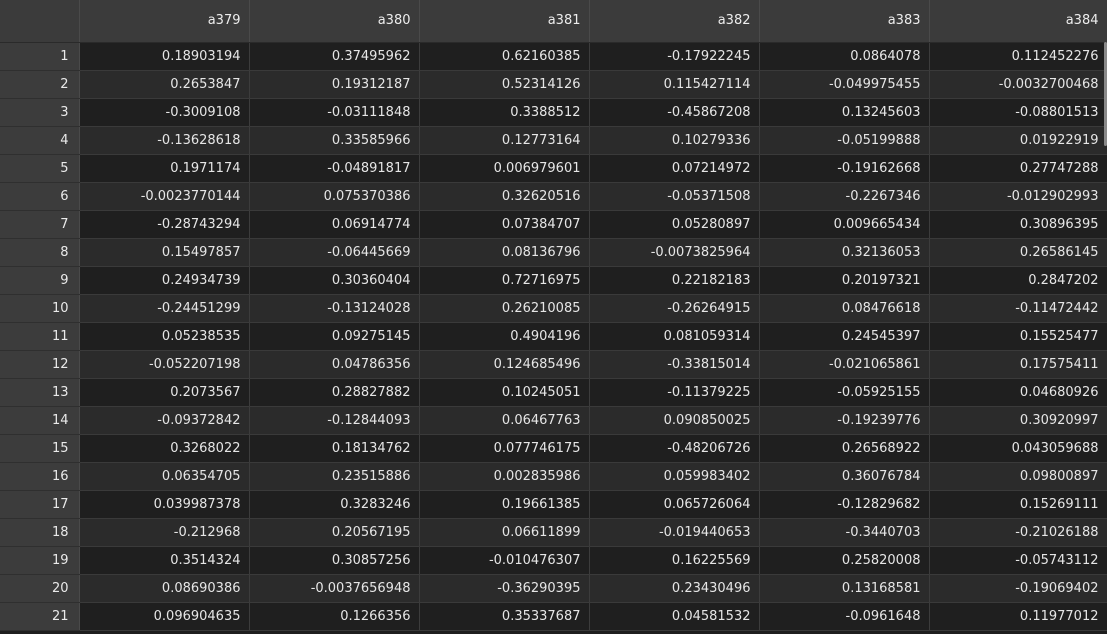 This screenshot has height=634, width=1107. I want to click on table-cell: -0.04891817, so click(334, 168).